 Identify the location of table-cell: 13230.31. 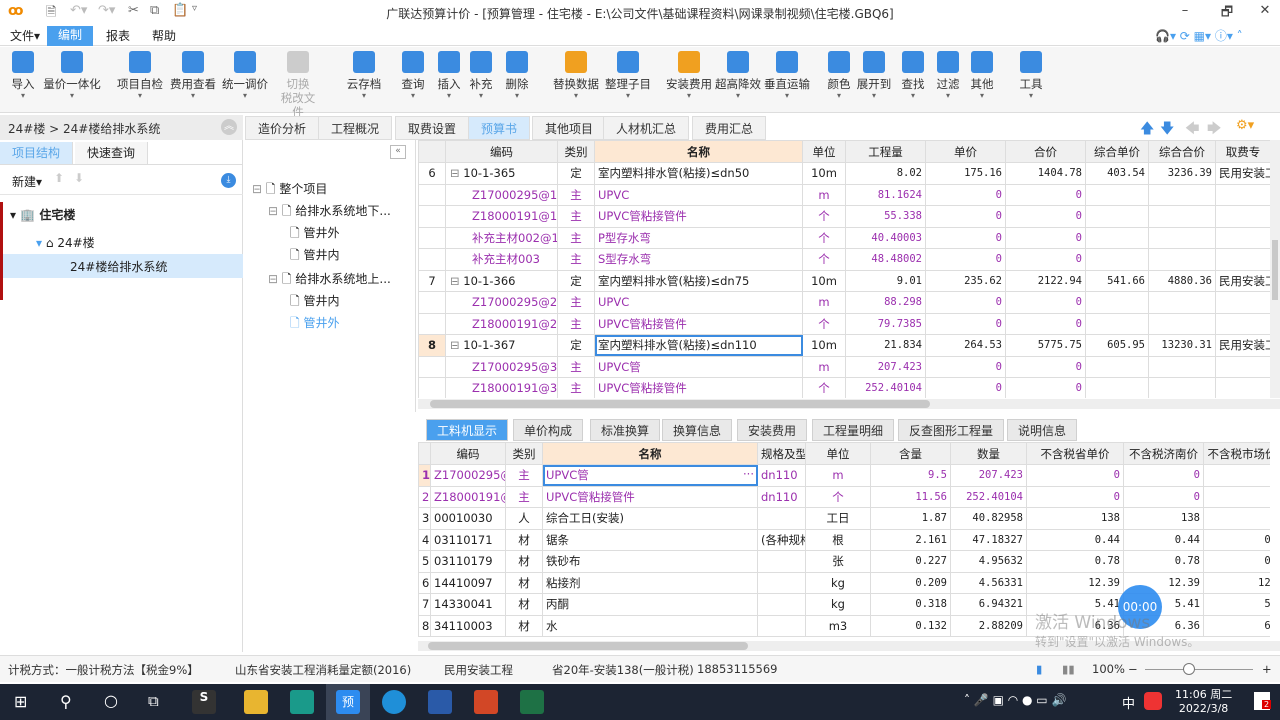
(1182, 345).